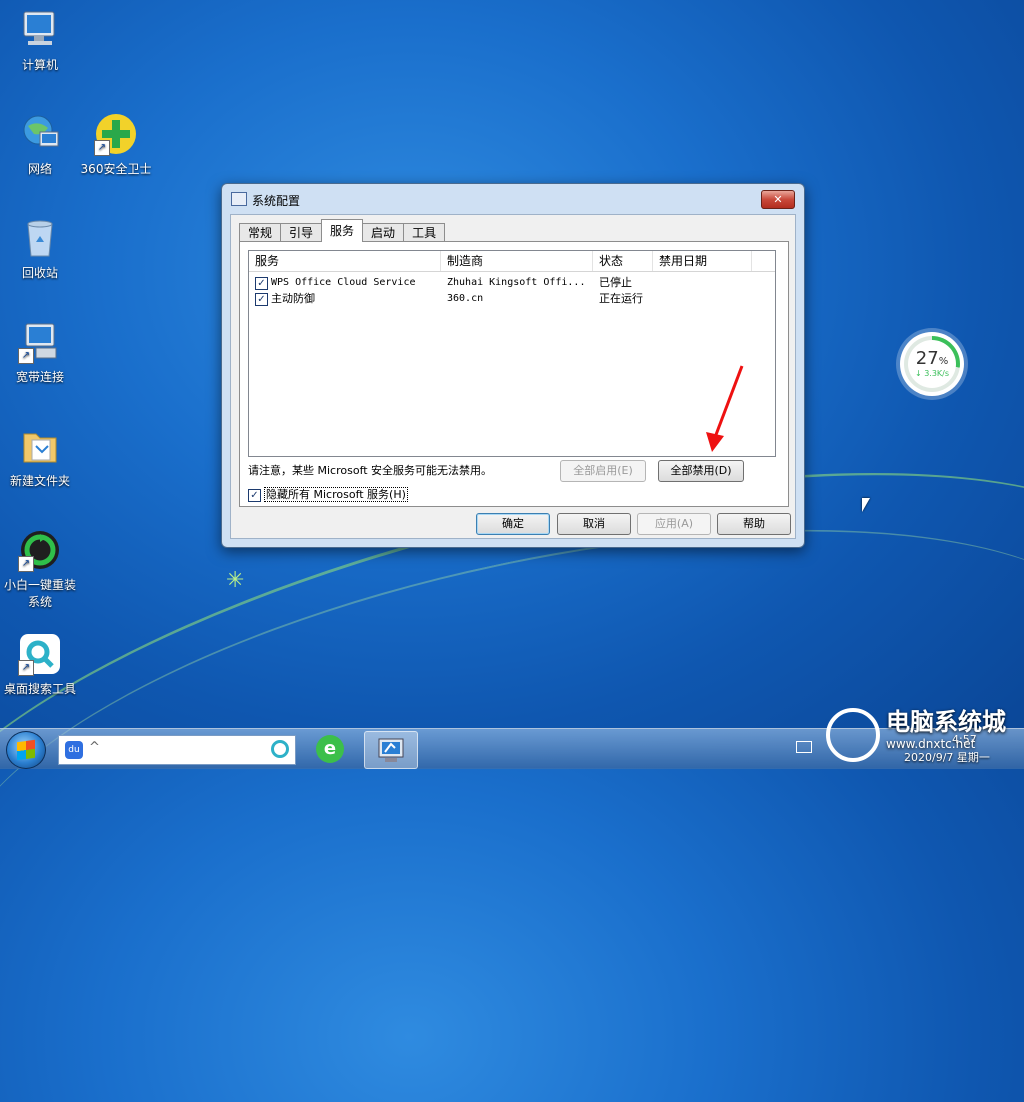 The width and height of the screenshot is (1024, 1102). What do you see at coordinates (94, 747) in the screenshot?
I see `chevron-up-icon: ^` at bounding box center [94, 747].